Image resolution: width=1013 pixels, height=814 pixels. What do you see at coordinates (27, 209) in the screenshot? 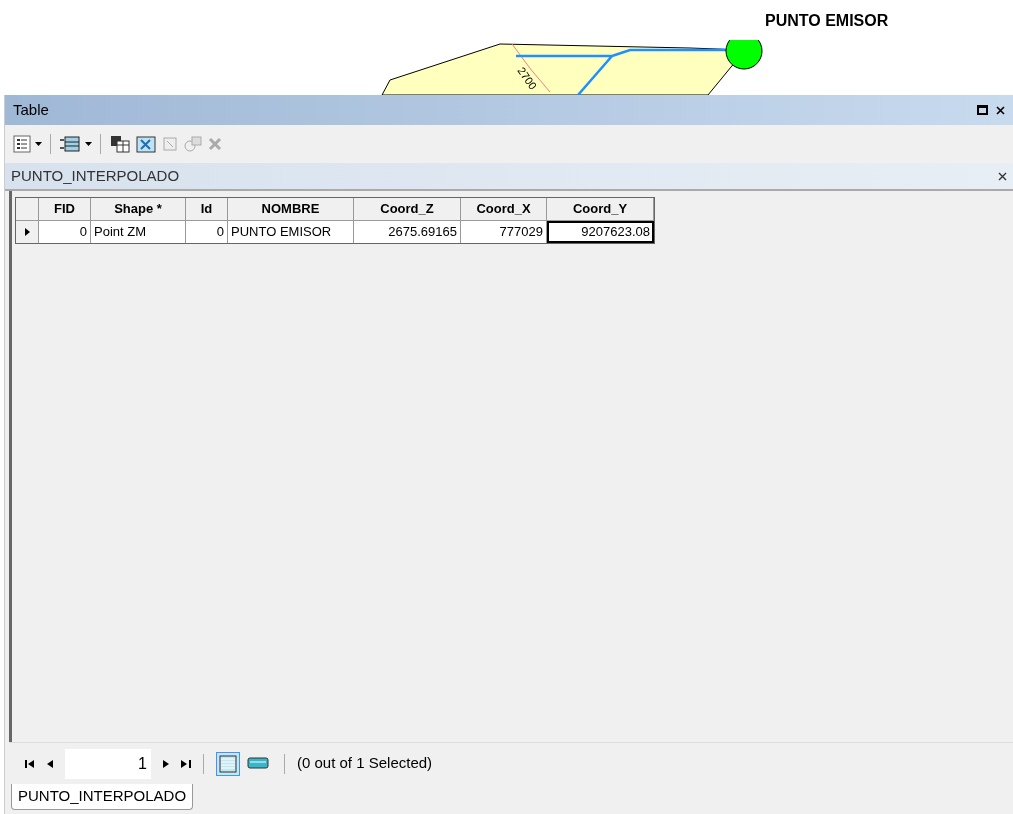
I see `row-header` at bounding box center [27, 209].